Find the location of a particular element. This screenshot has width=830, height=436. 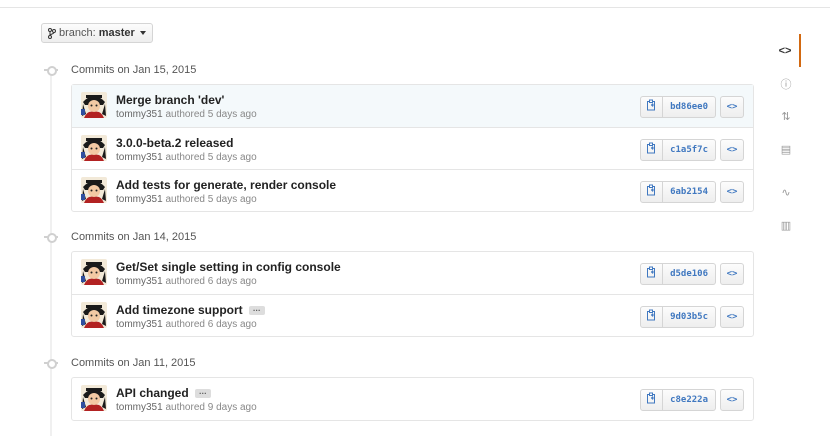

commit-sha-group: c1a5f7c is located at coordinates (678, 150).